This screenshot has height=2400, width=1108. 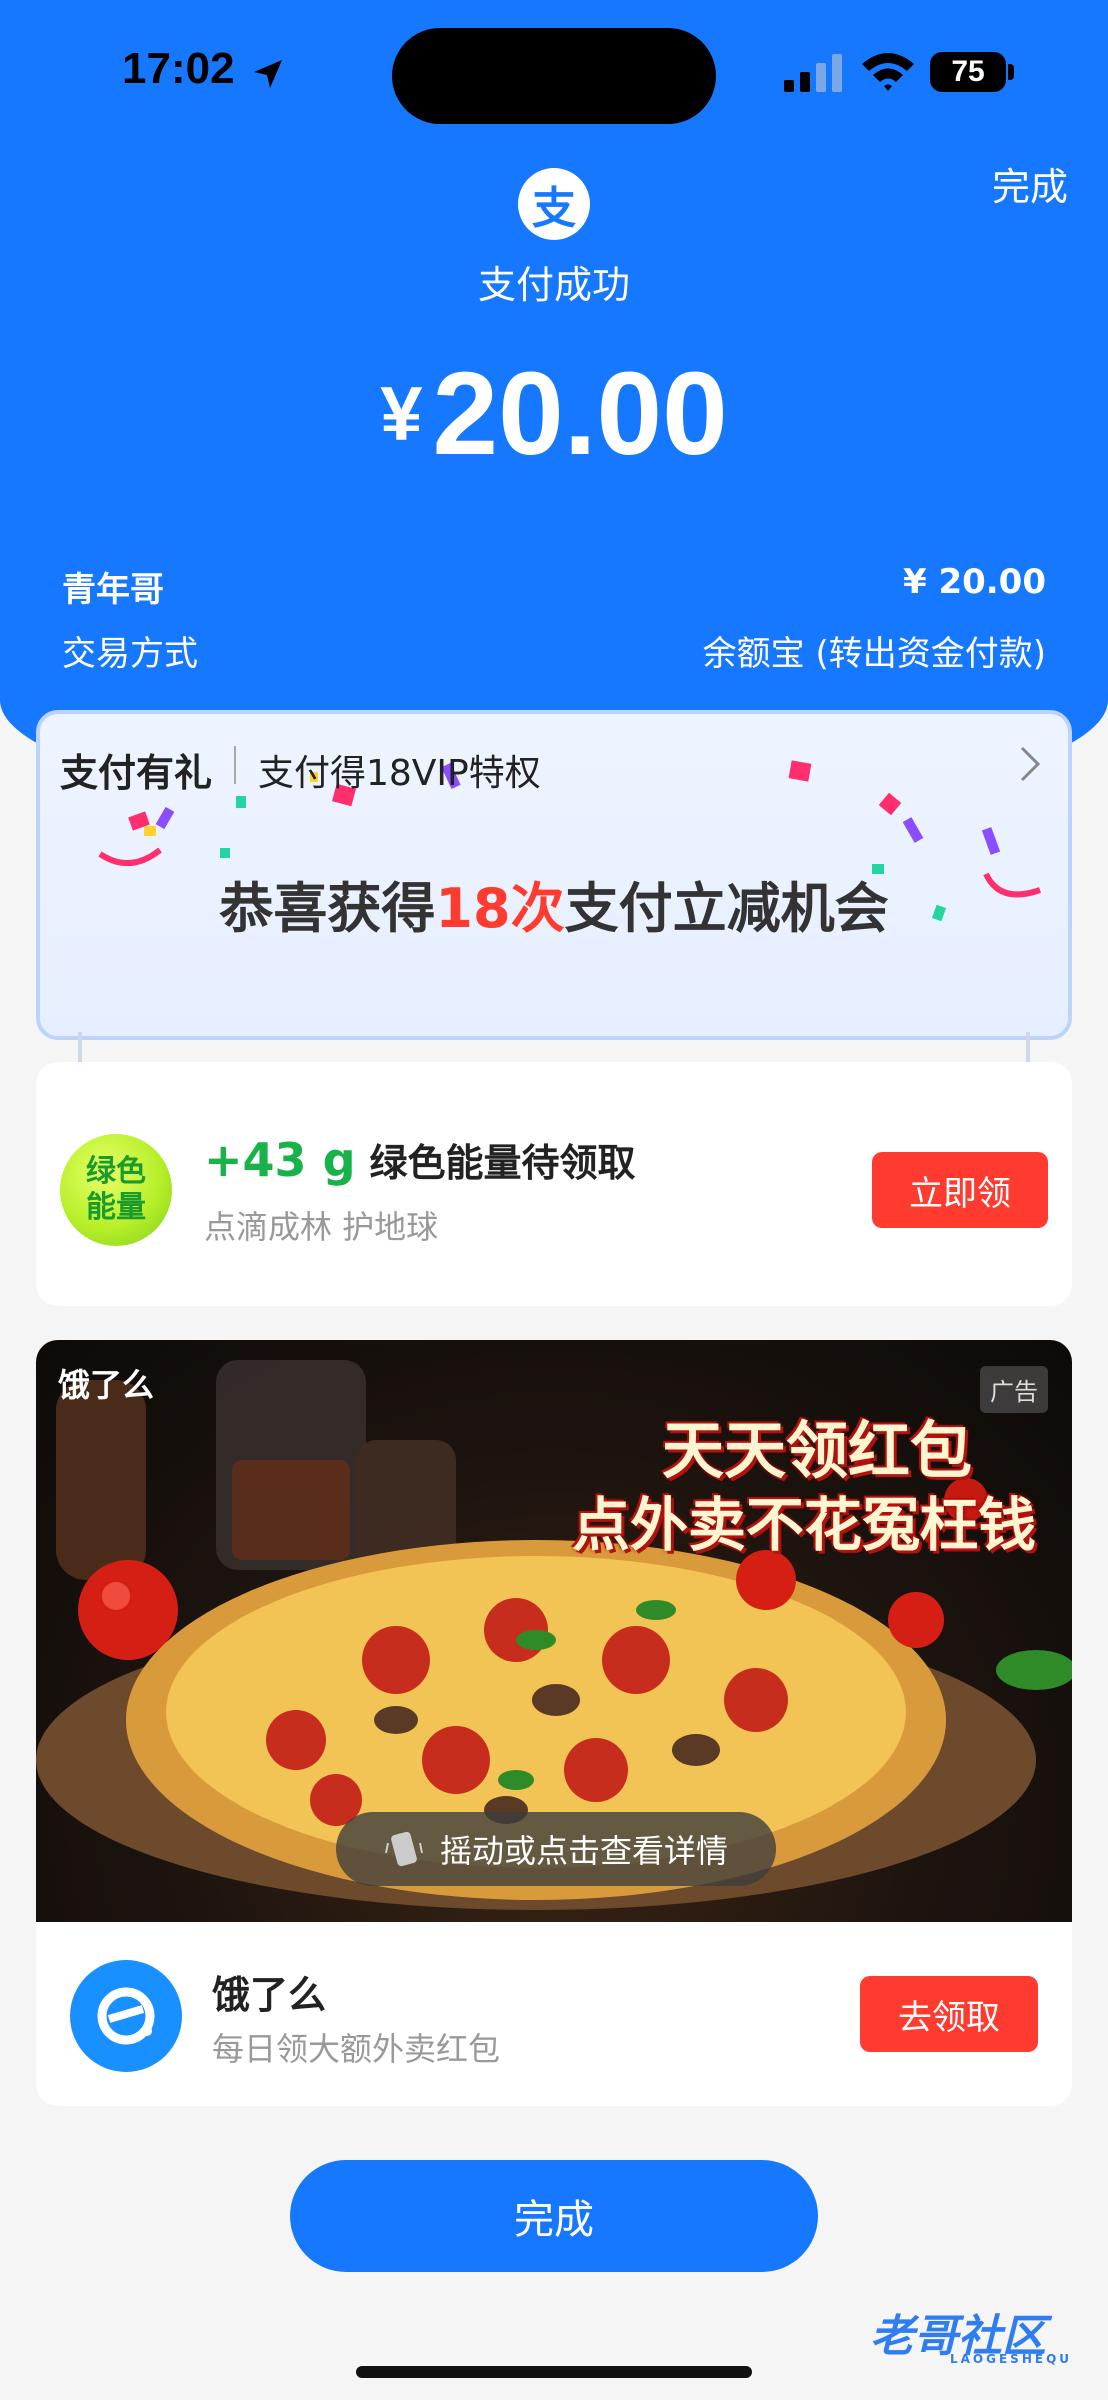 I want to click on claim-coupon-button: 去领取, so click(x=949, y=2014).